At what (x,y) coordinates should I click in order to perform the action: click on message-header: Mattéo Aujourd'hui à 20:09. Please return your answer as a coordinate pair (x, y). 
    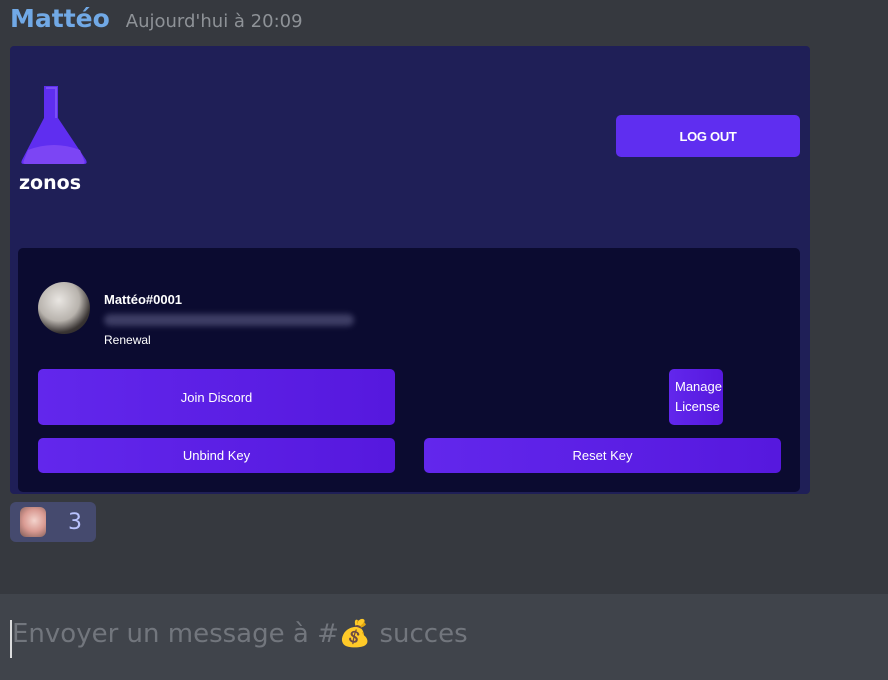
    Looking at the image, I should click on (156, 18).